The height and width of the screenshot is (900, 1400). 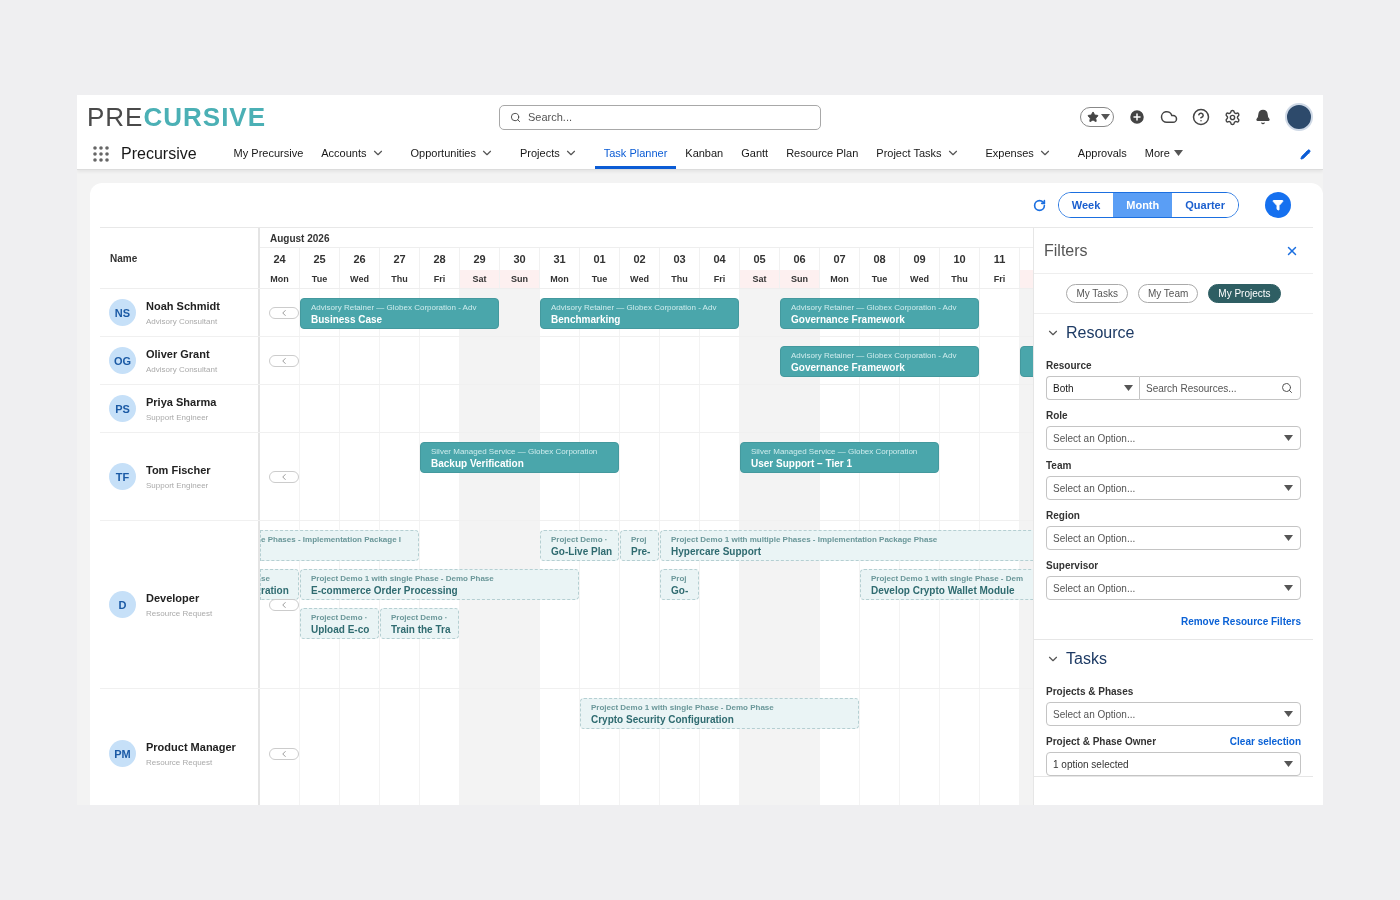 What do you see at coordinates (320, 279) in the screenshot?
I see `weekday-cell: Tue` at bounding box center [320, 279].